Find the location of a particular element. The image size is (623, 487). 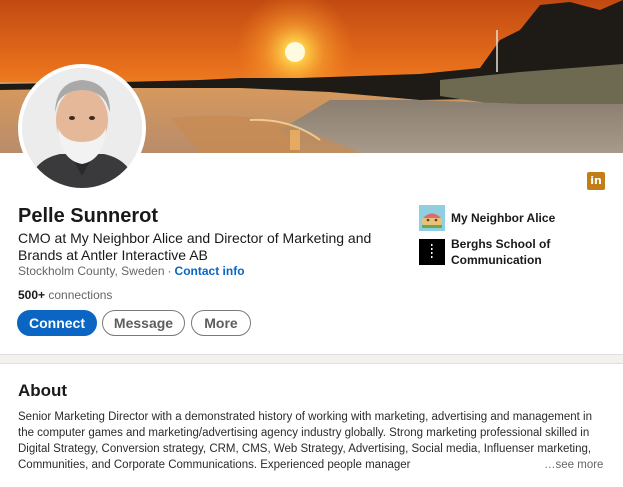

location-row: Stockholm County, Sweden · Contact info is located at coordinates (131, 271).